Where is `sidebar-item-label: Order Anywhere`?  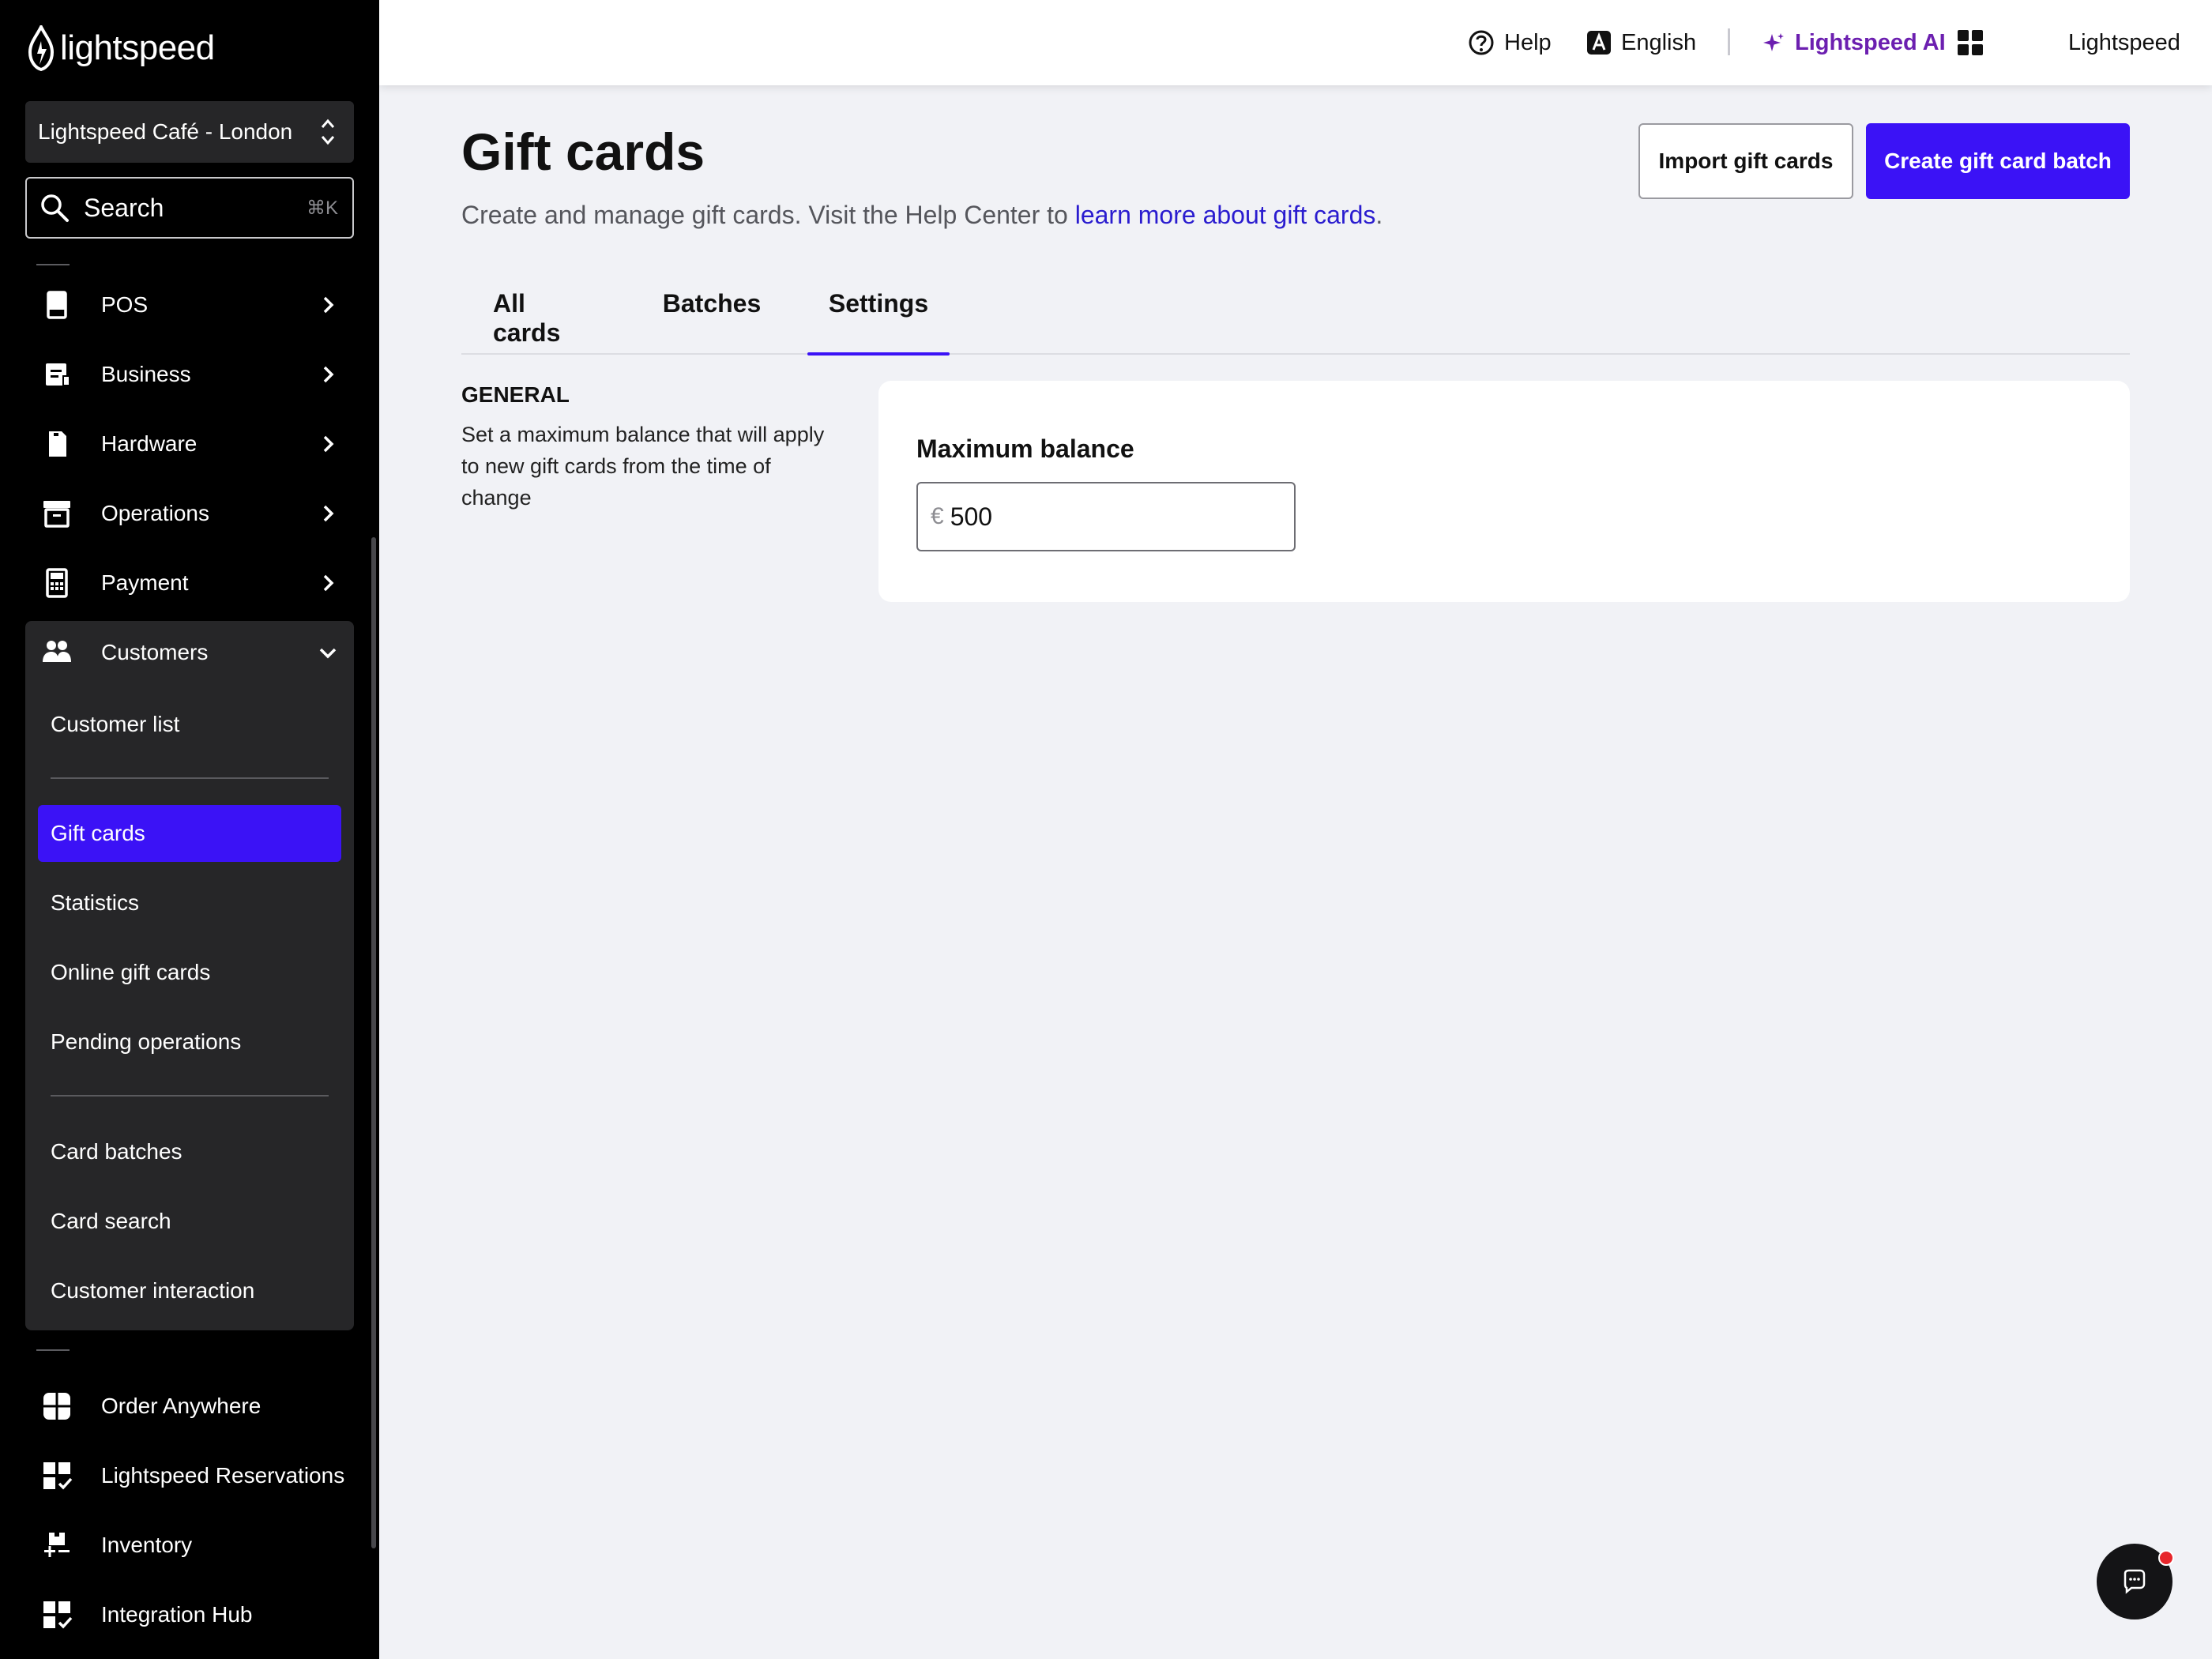 sidebar-item-label: Order Anywhere is located at coordinates (181, 1406).